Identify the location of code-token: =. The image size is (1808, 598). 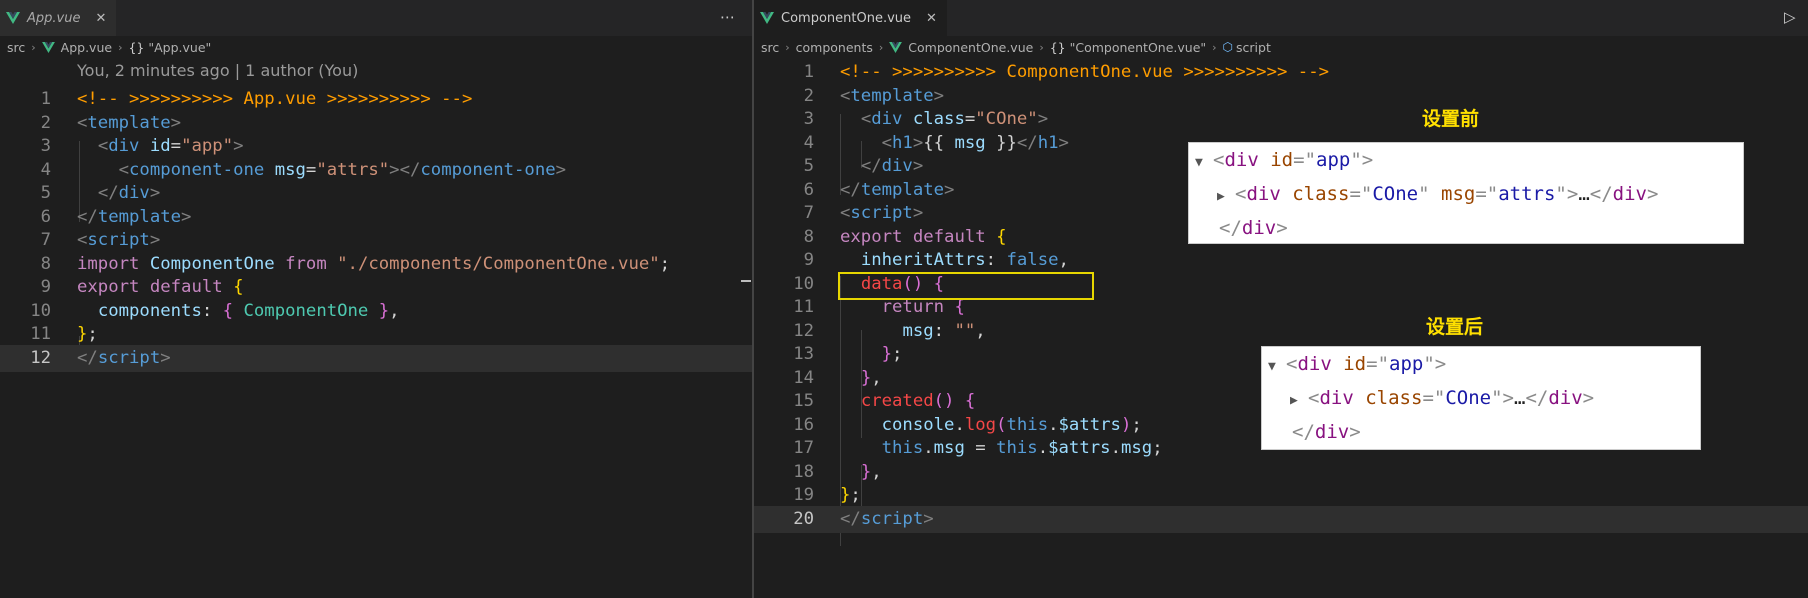
(311, 169).